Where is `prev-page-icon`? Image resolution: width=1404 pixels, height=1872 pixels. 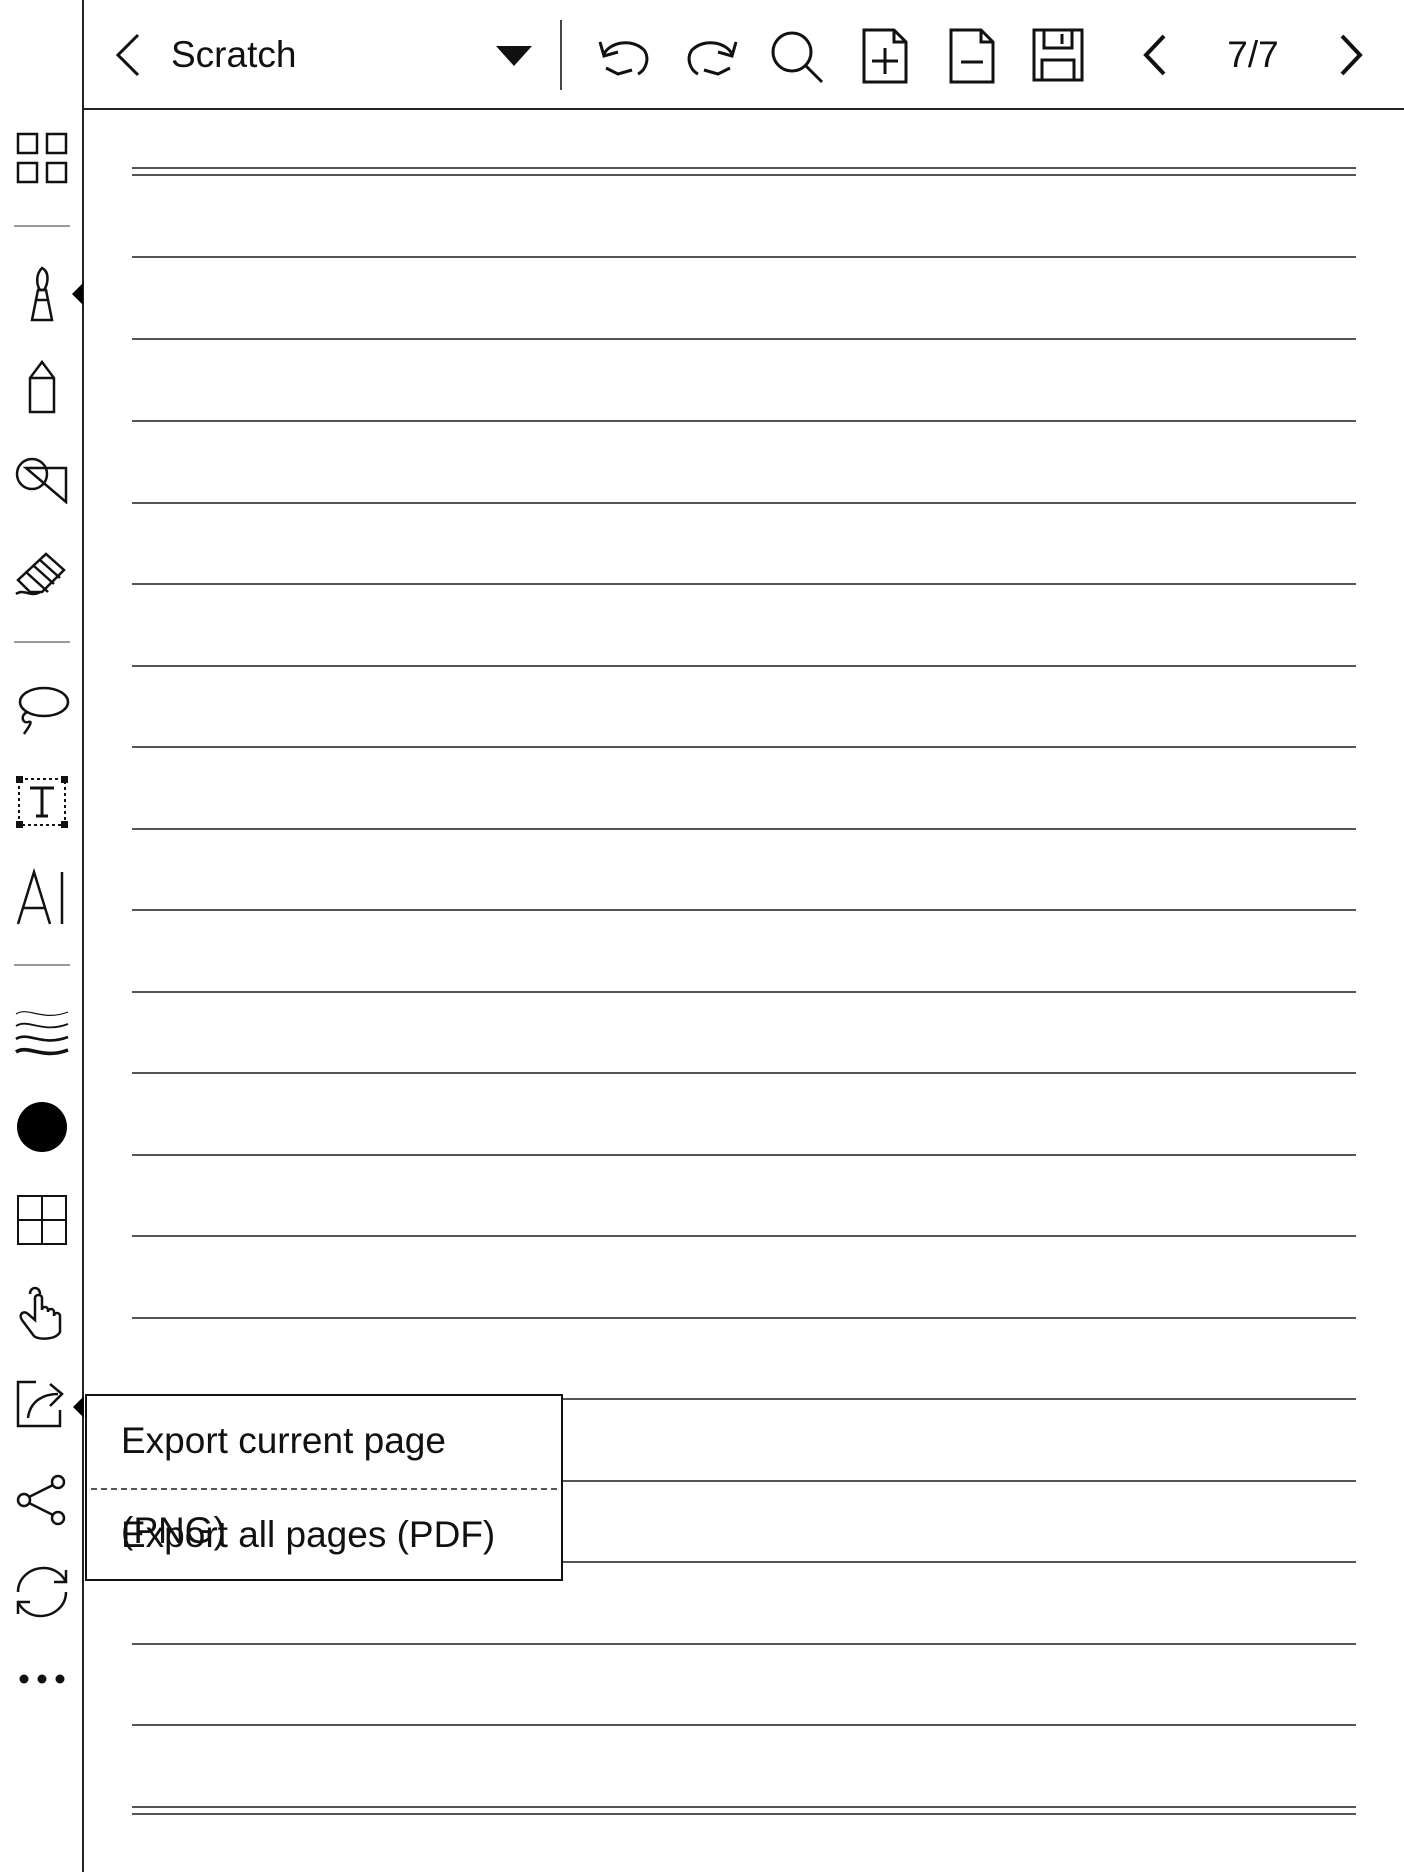
prev-page-icon is located at coordinates (1155, 55).